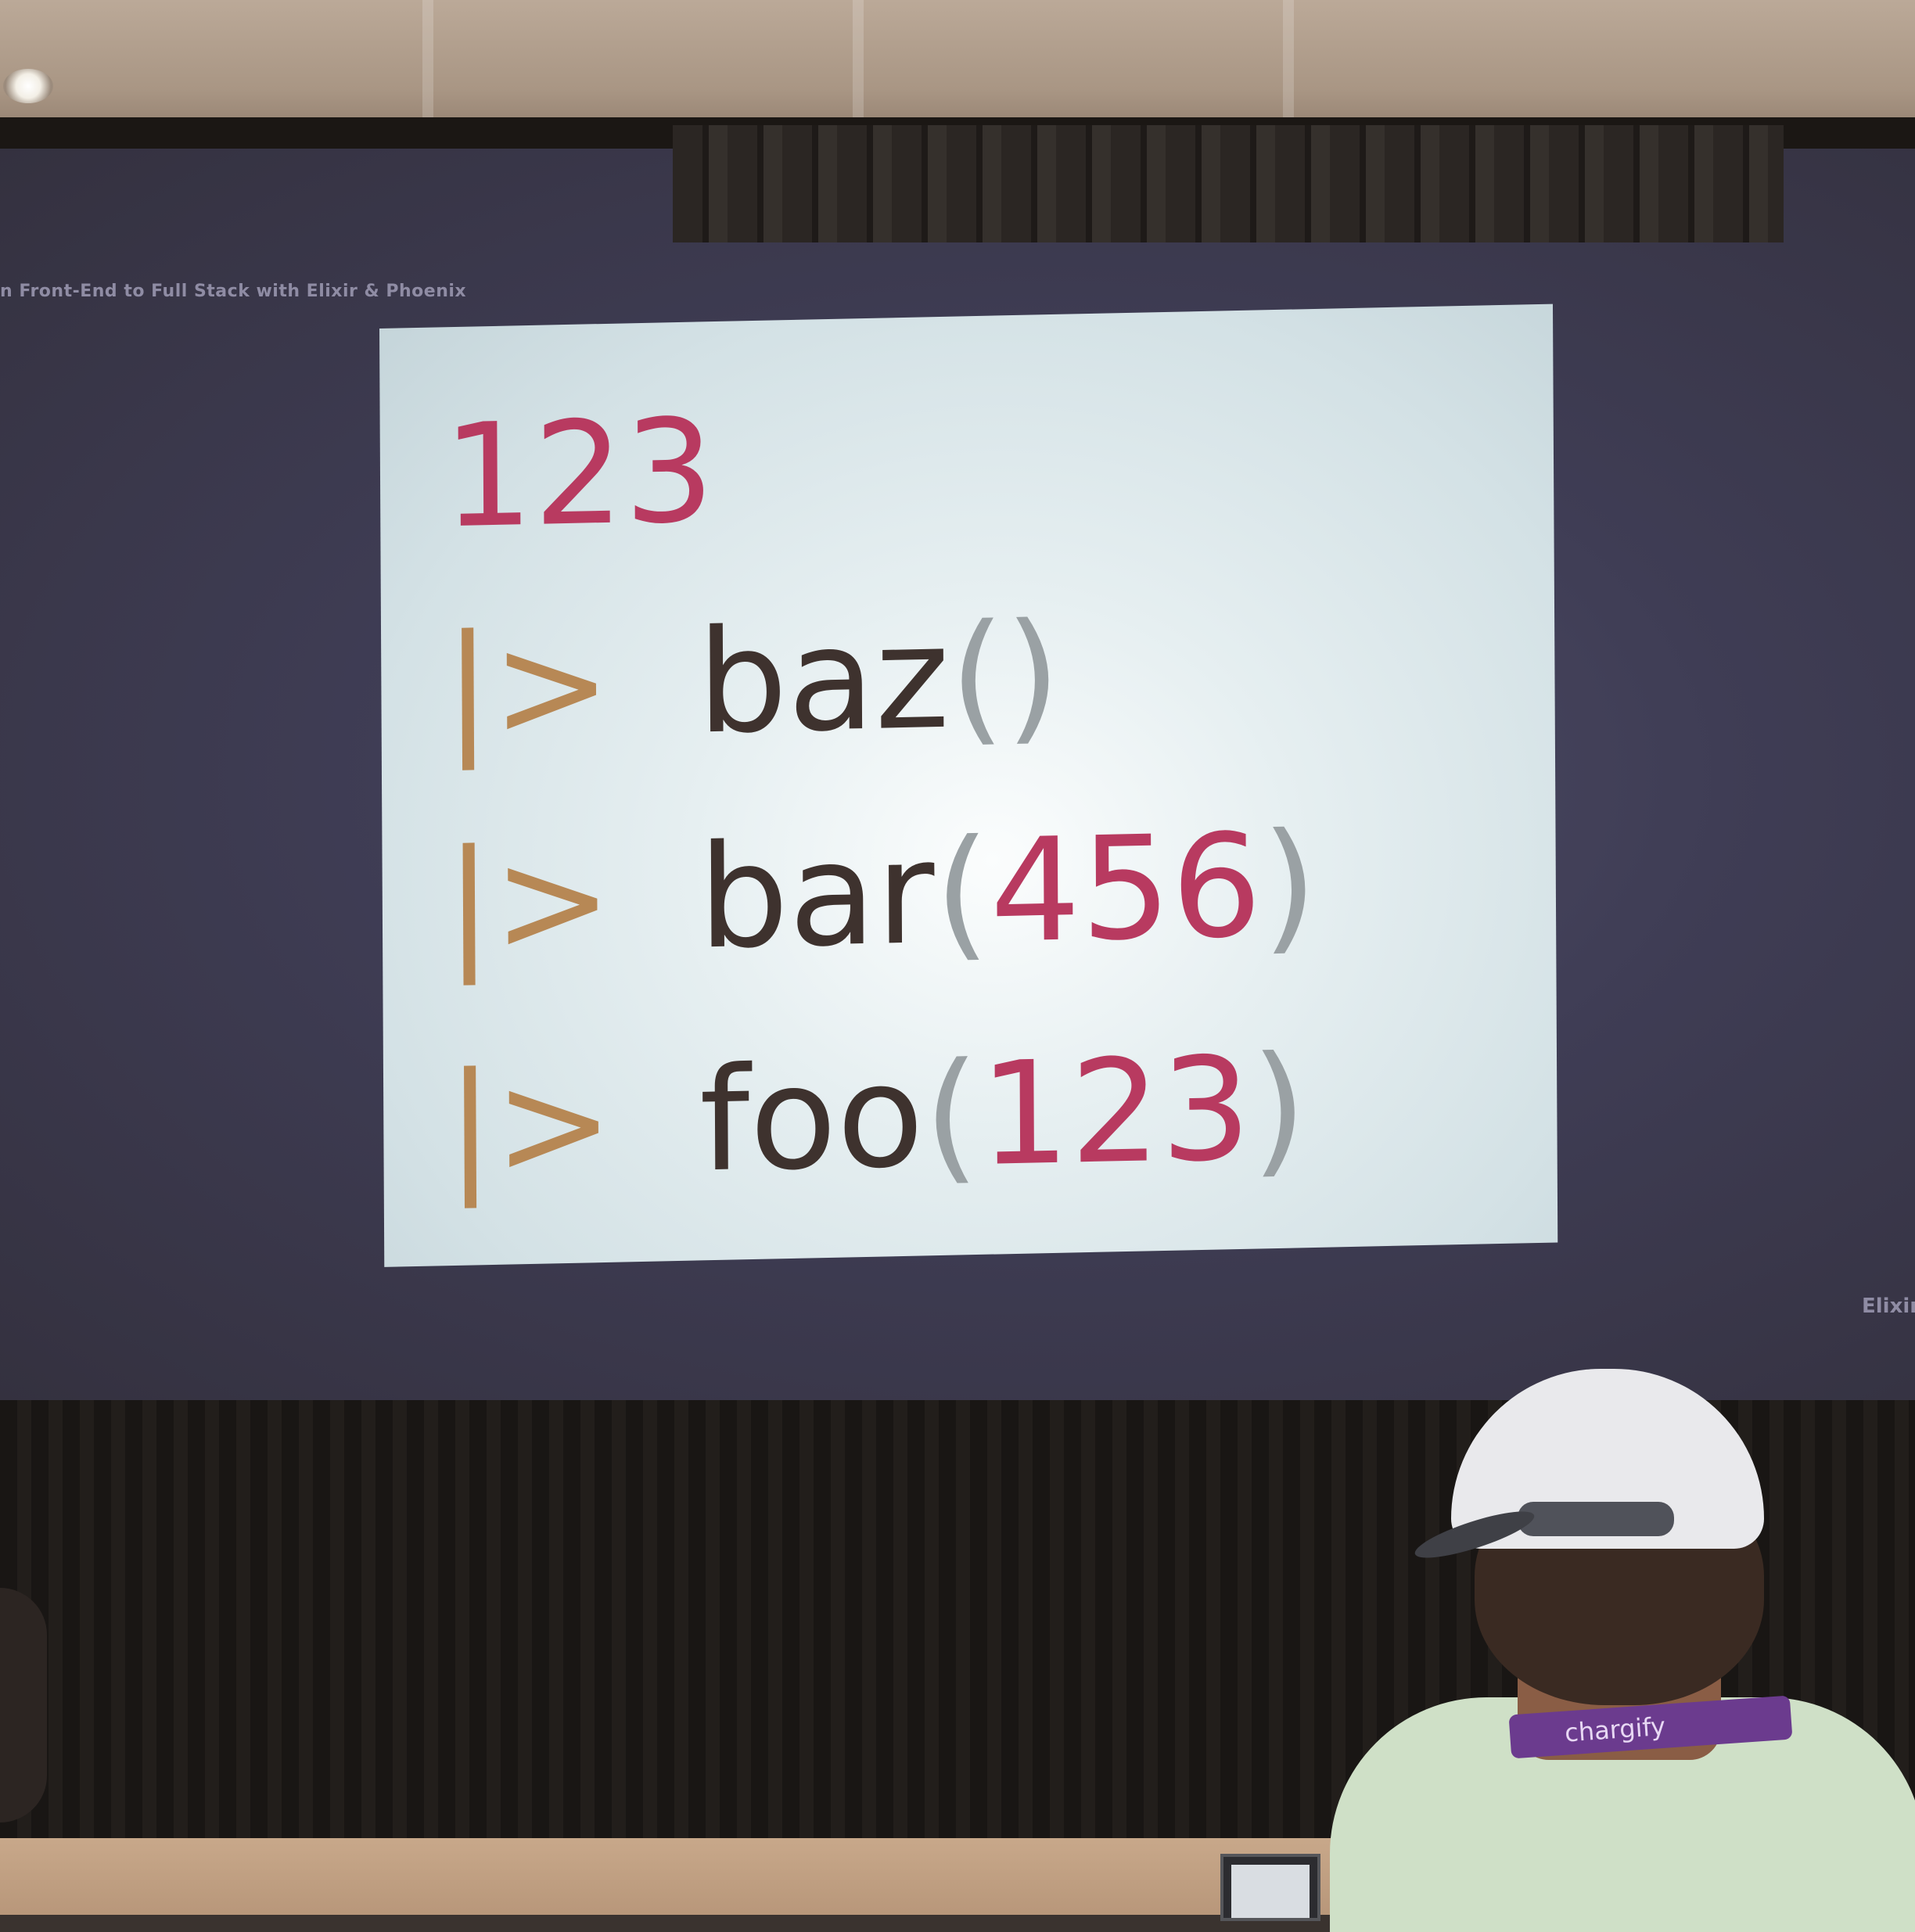 The height and width of the screenshot is (1932, 1915). What do you see at coordinates (1115, 1111) in the screenshot?
I see `argument: 123` at bounding box center [1115, 1111].